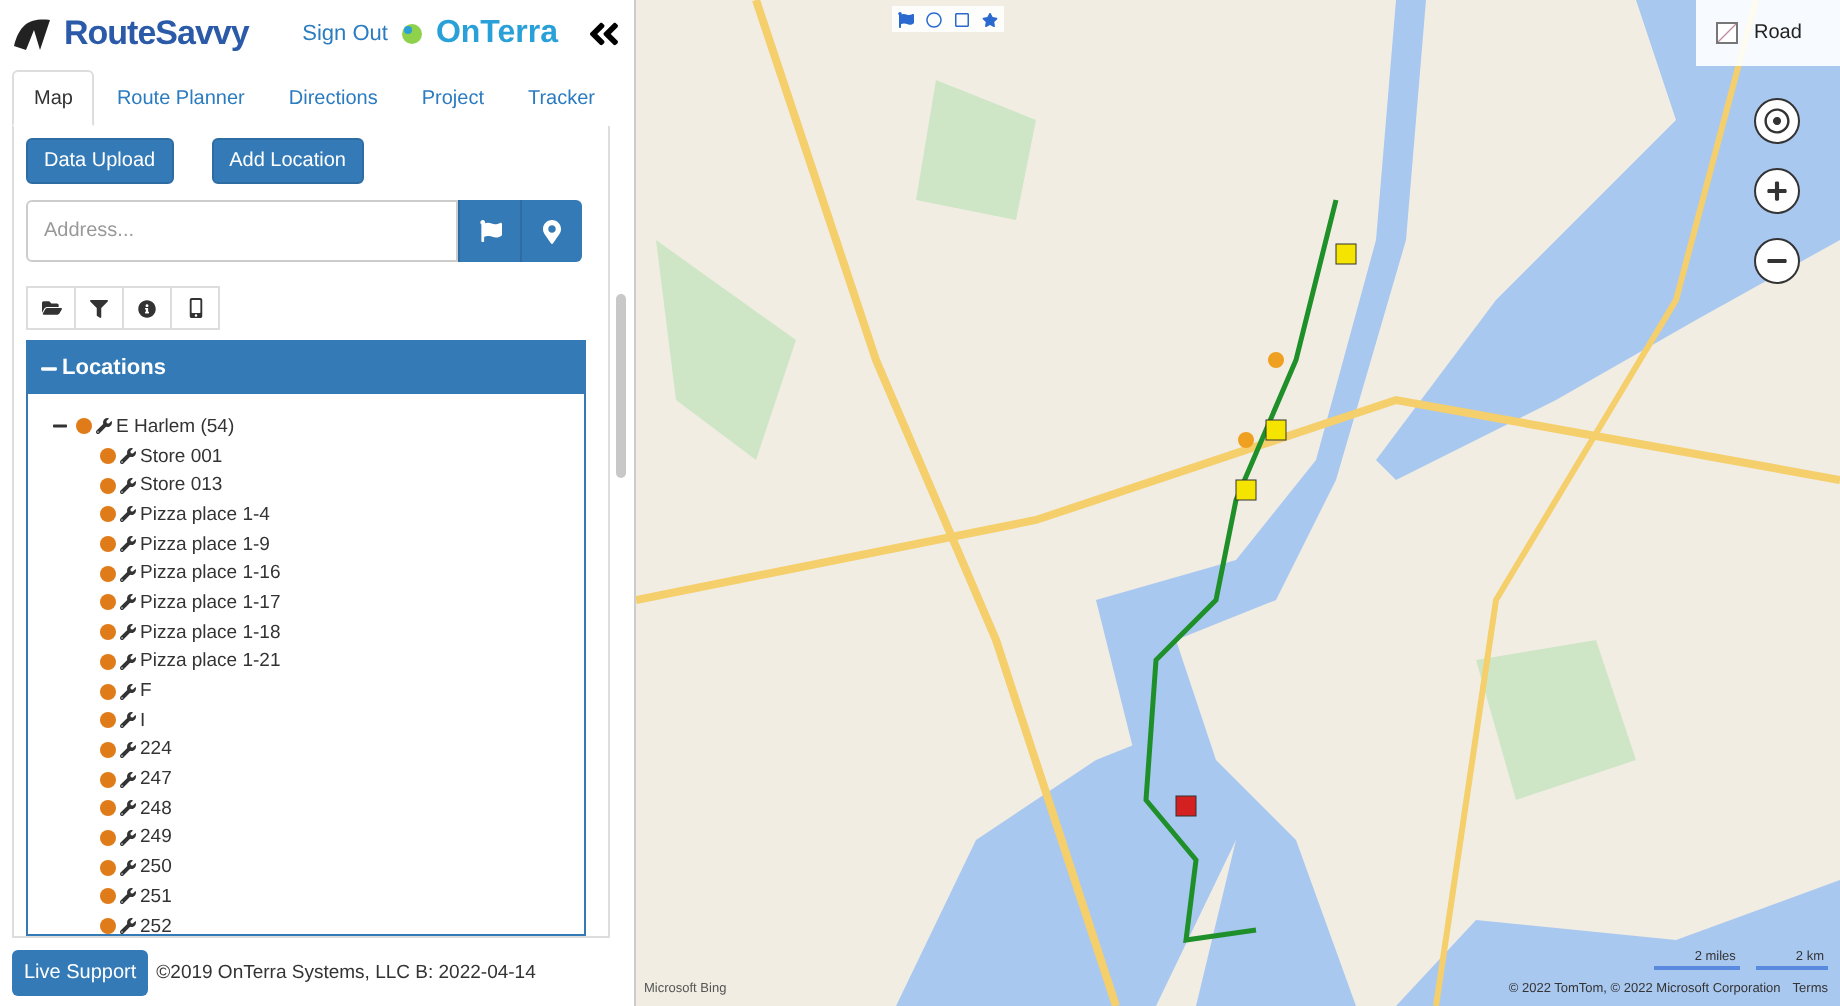  Describe the element at coordinates (934, 19) in the screenshot. I see `circle-tool` at that location.